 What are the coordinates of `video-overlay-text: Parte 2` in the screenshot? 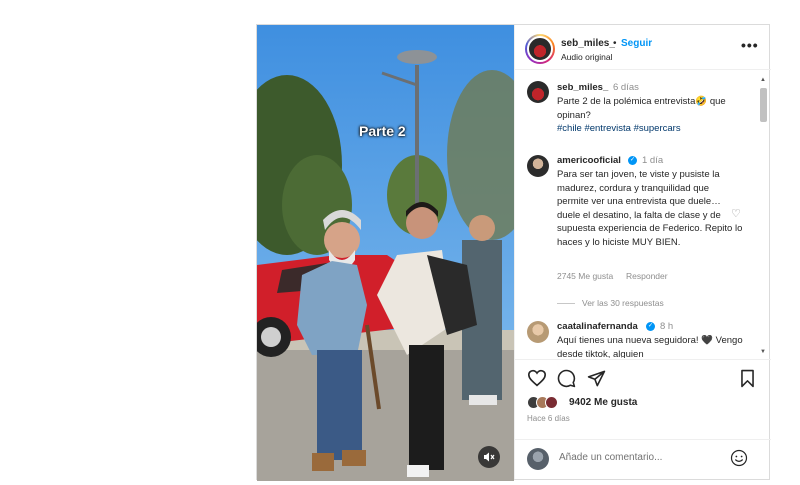 It's located at (382, 131).